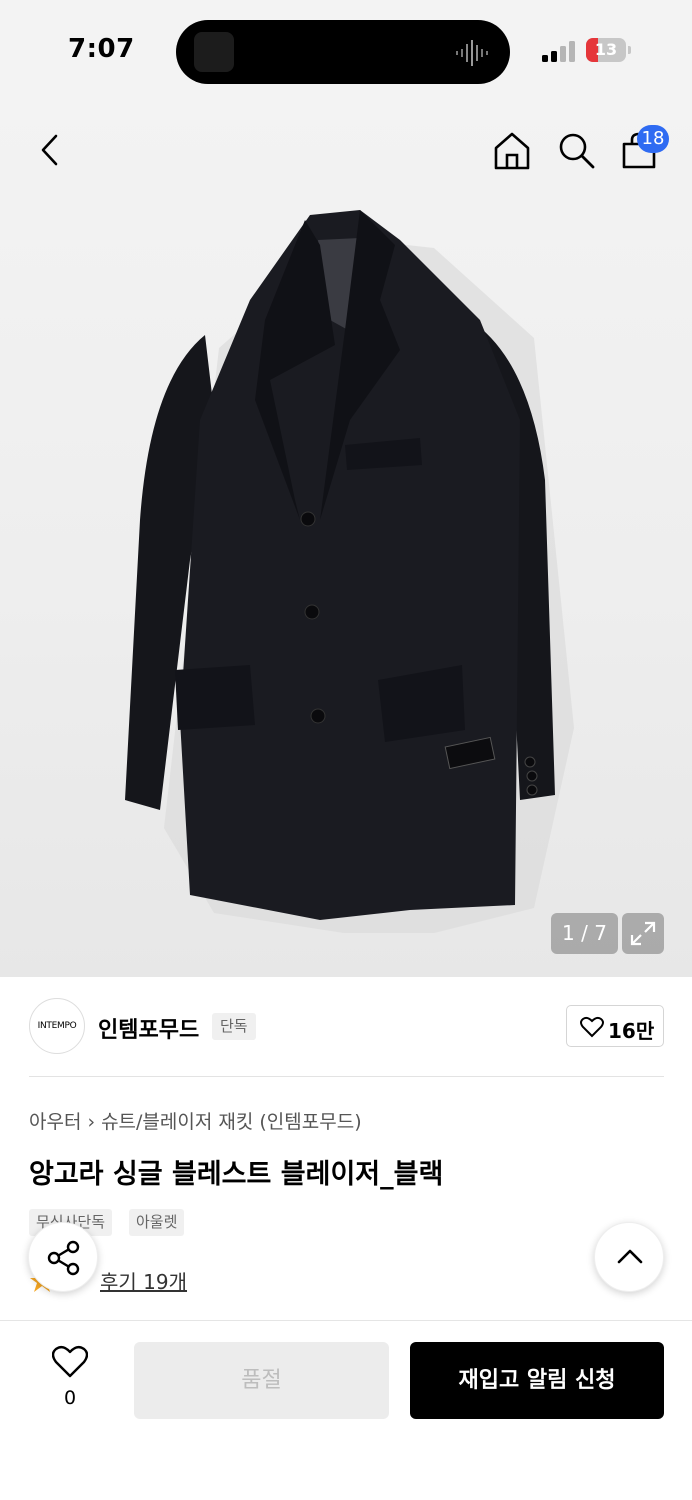 The height and width of the screenshot is (1500, 692). I want to click on review-link: 후기 19개, so click(143, 1280).